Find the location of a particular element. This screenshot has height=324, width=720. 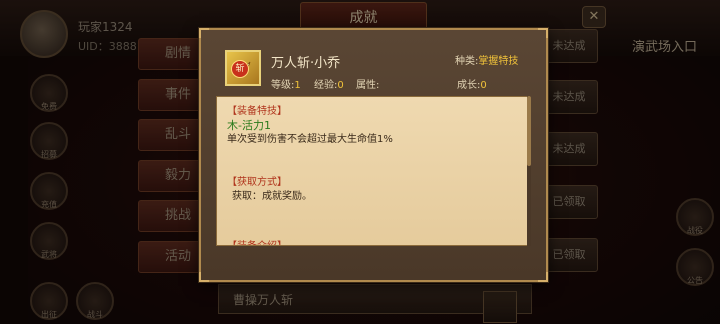

skill-icon: 斩 is located at coordinates (243, 68).